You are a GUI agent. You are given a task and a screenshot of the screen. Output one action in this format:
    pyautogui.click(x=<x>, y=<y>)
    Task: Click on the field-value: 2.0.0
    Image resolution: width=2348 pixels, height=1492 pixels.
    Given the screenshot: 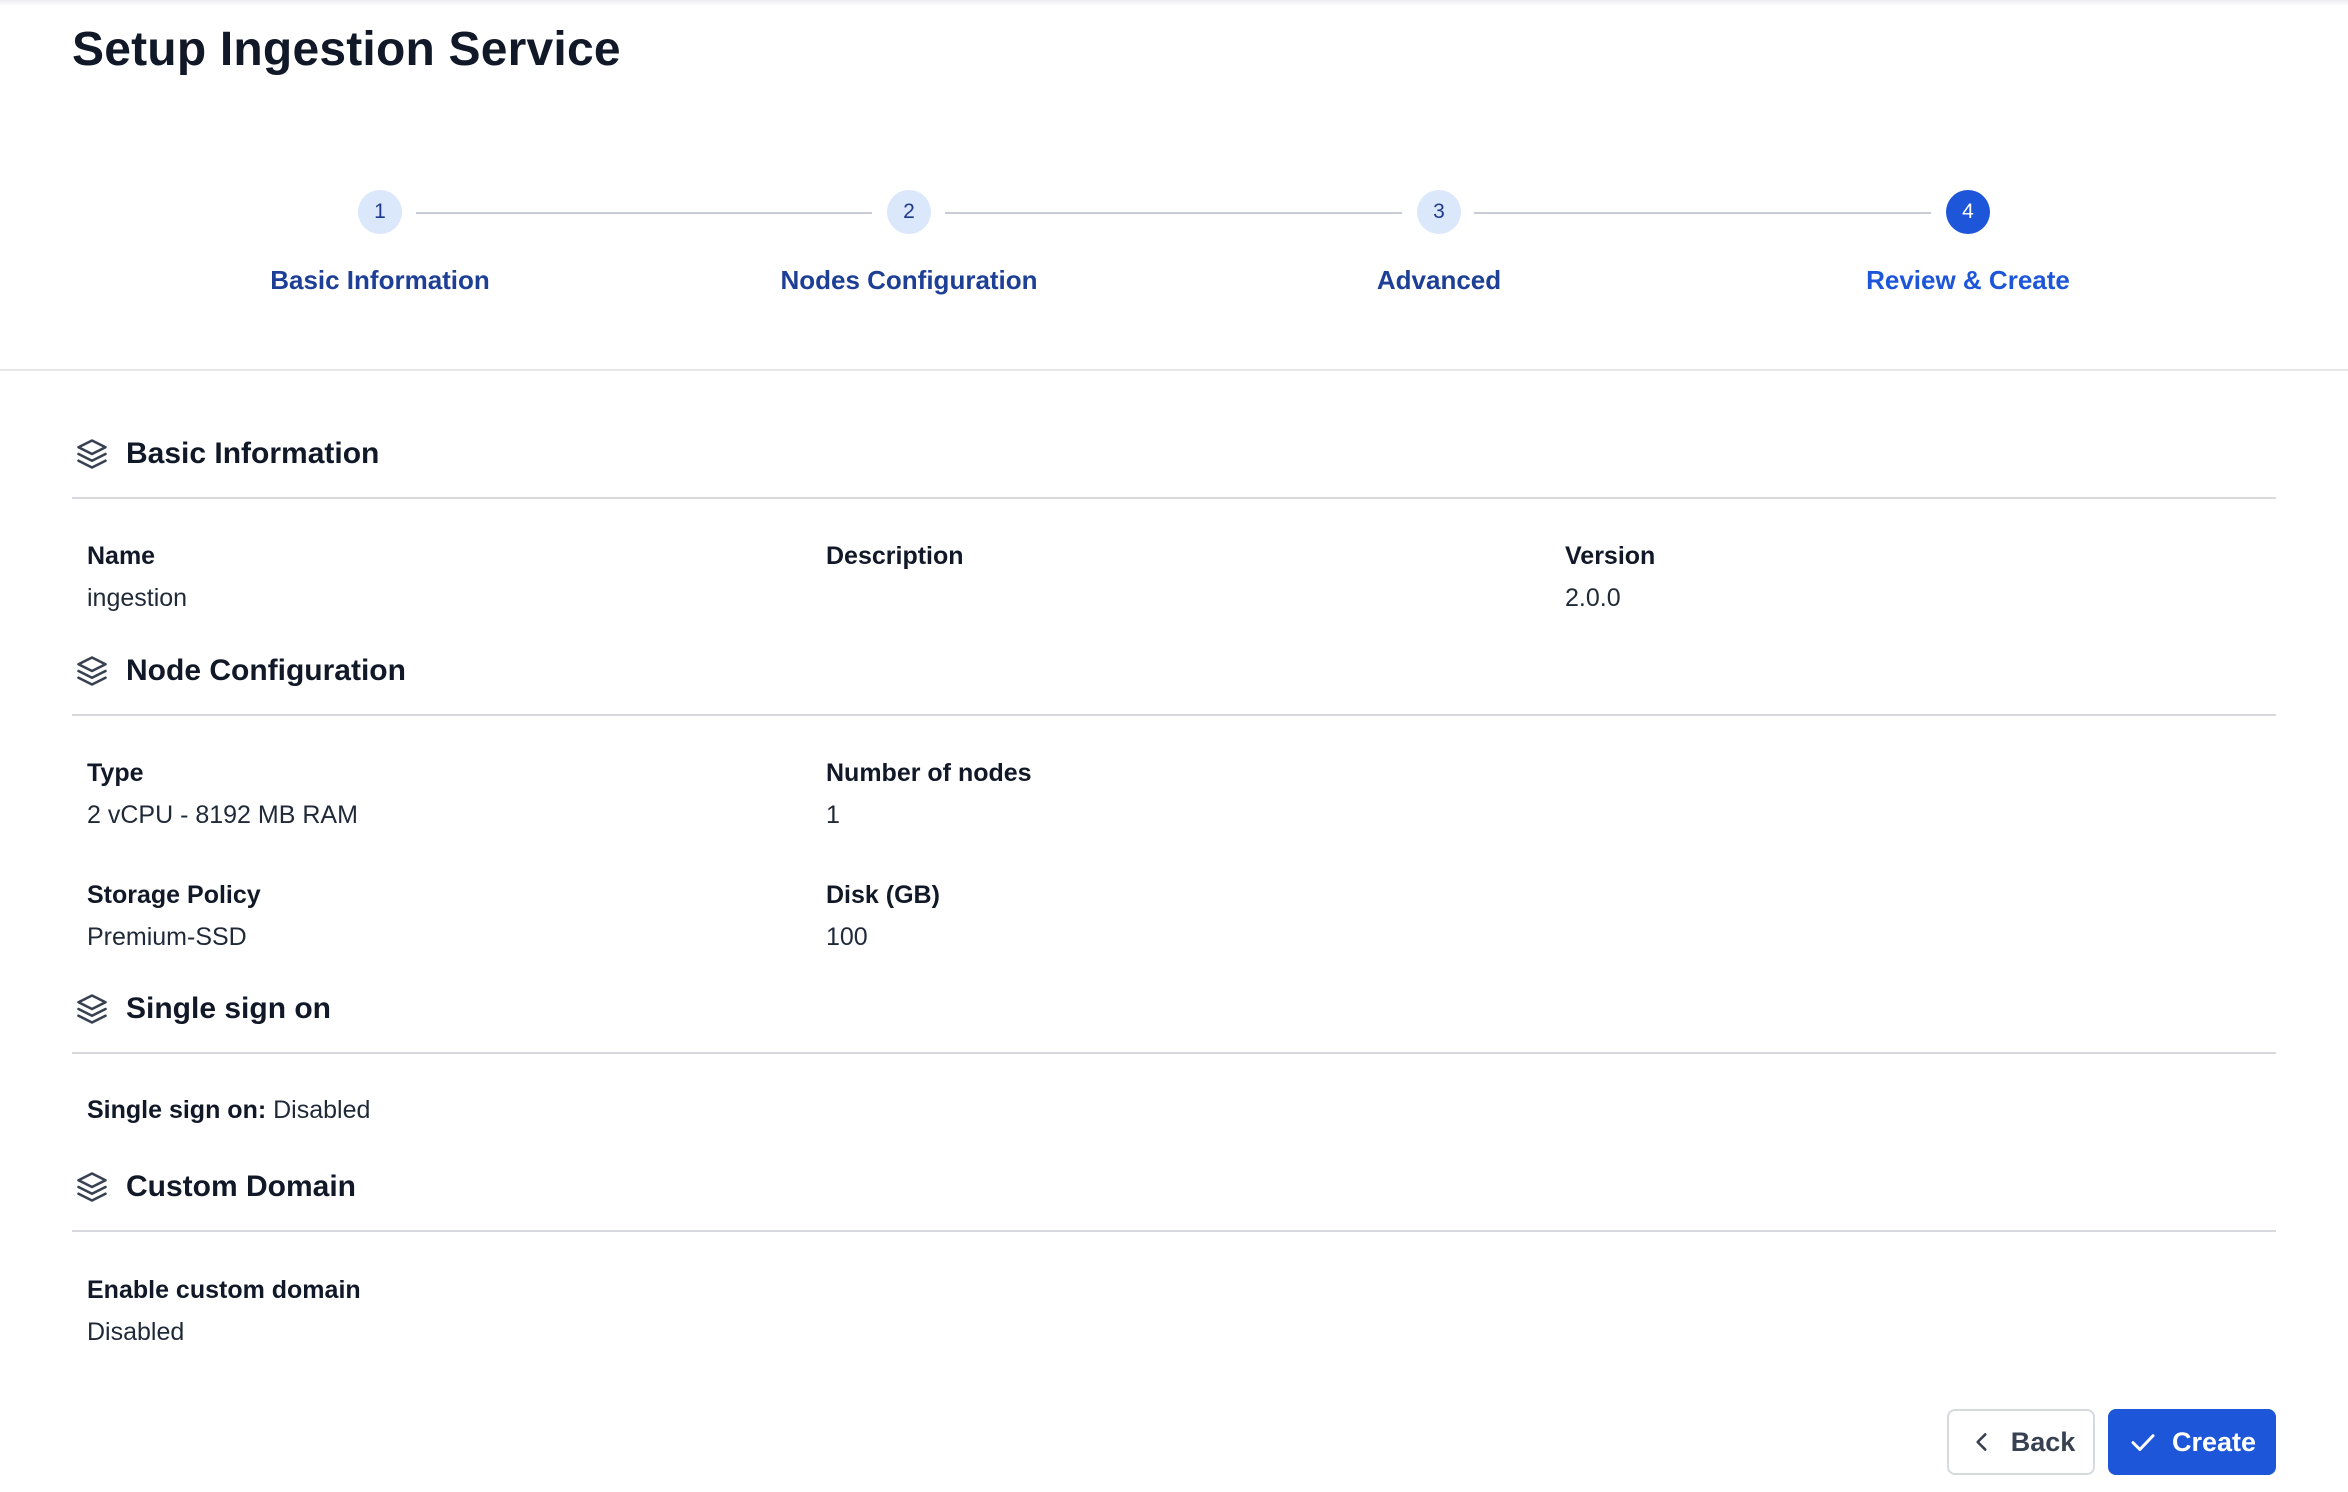 What is the action you would take?
    pyautogui.click(x=1593, y=598)
    